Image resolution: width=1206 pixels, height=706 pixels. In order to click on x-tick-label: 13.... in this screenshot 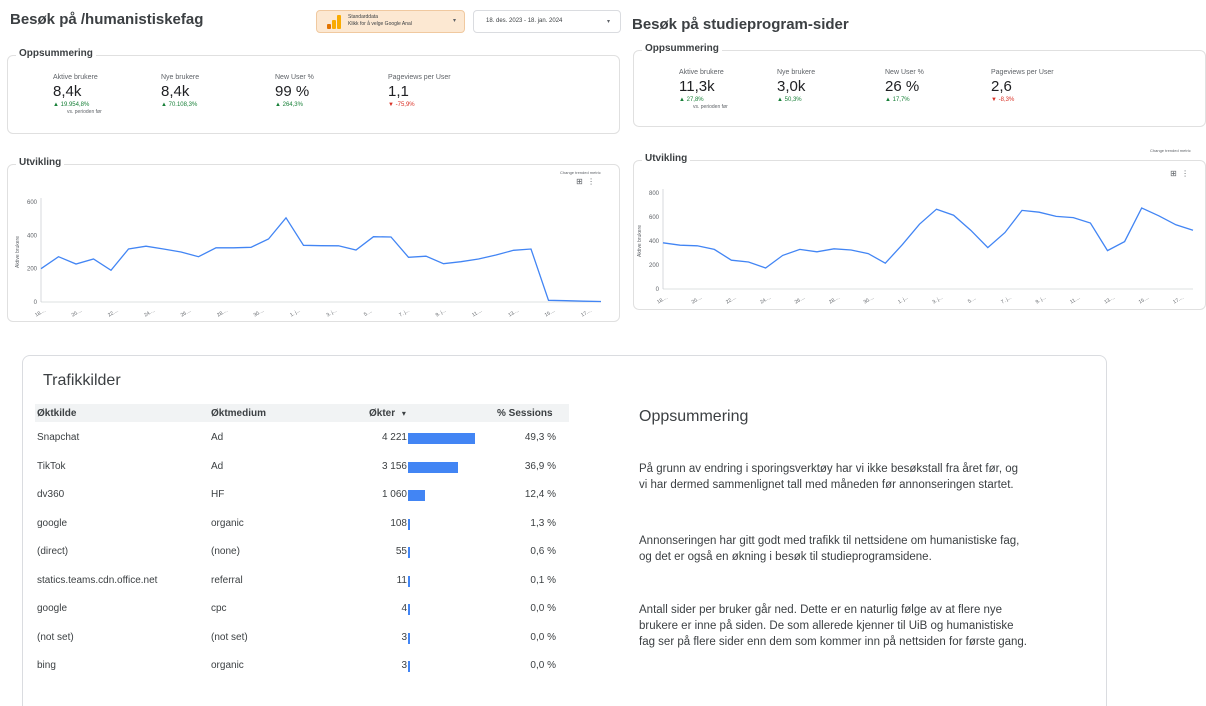, I will do `click(1109, 300)`.